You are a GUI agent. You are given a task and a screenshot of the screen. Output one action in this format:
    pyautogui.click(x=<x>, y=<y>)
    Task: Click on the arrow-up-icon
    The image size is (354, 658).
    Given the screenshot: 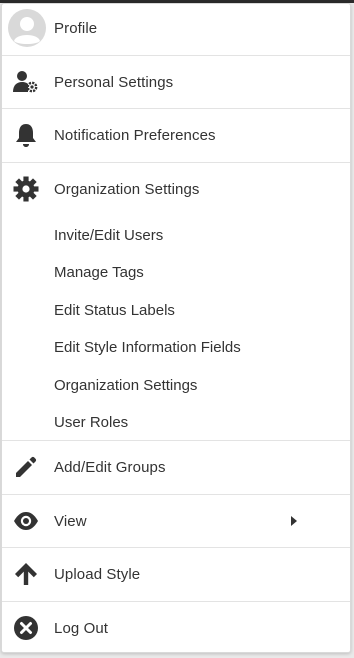 What is the action you would take?
    pyautogui.click(x=26, y=574)
    